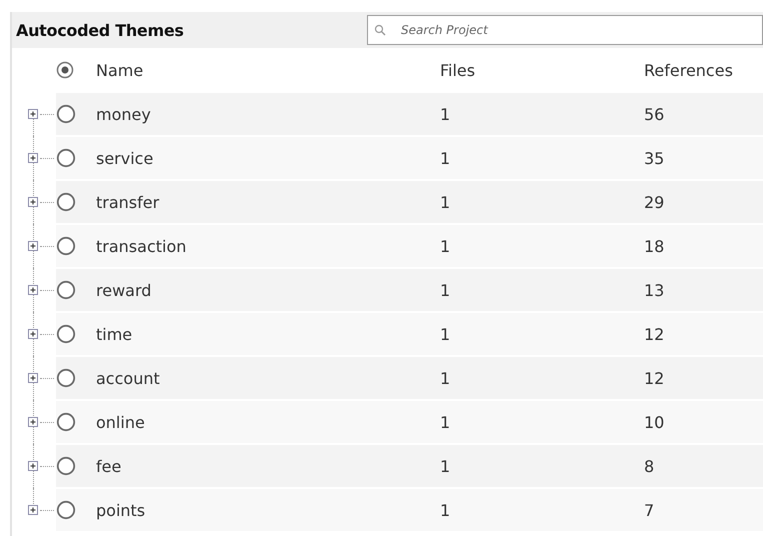 The image size is (763, 536). What do you see at coordinates (268, 466) in the screenshot?
I see `theme-name: fee` at bounding box center [268, 466].